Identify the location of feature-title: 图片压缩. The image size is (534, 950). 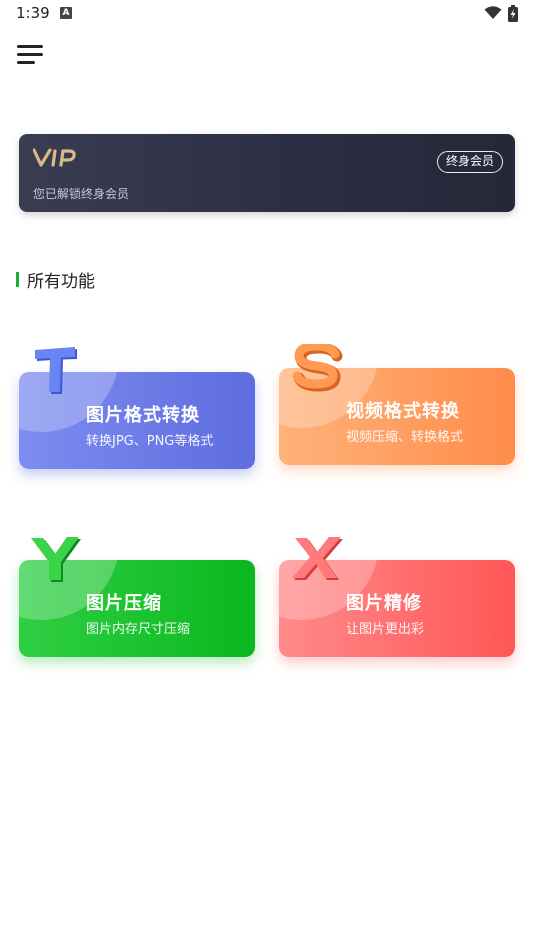
(124, 603).